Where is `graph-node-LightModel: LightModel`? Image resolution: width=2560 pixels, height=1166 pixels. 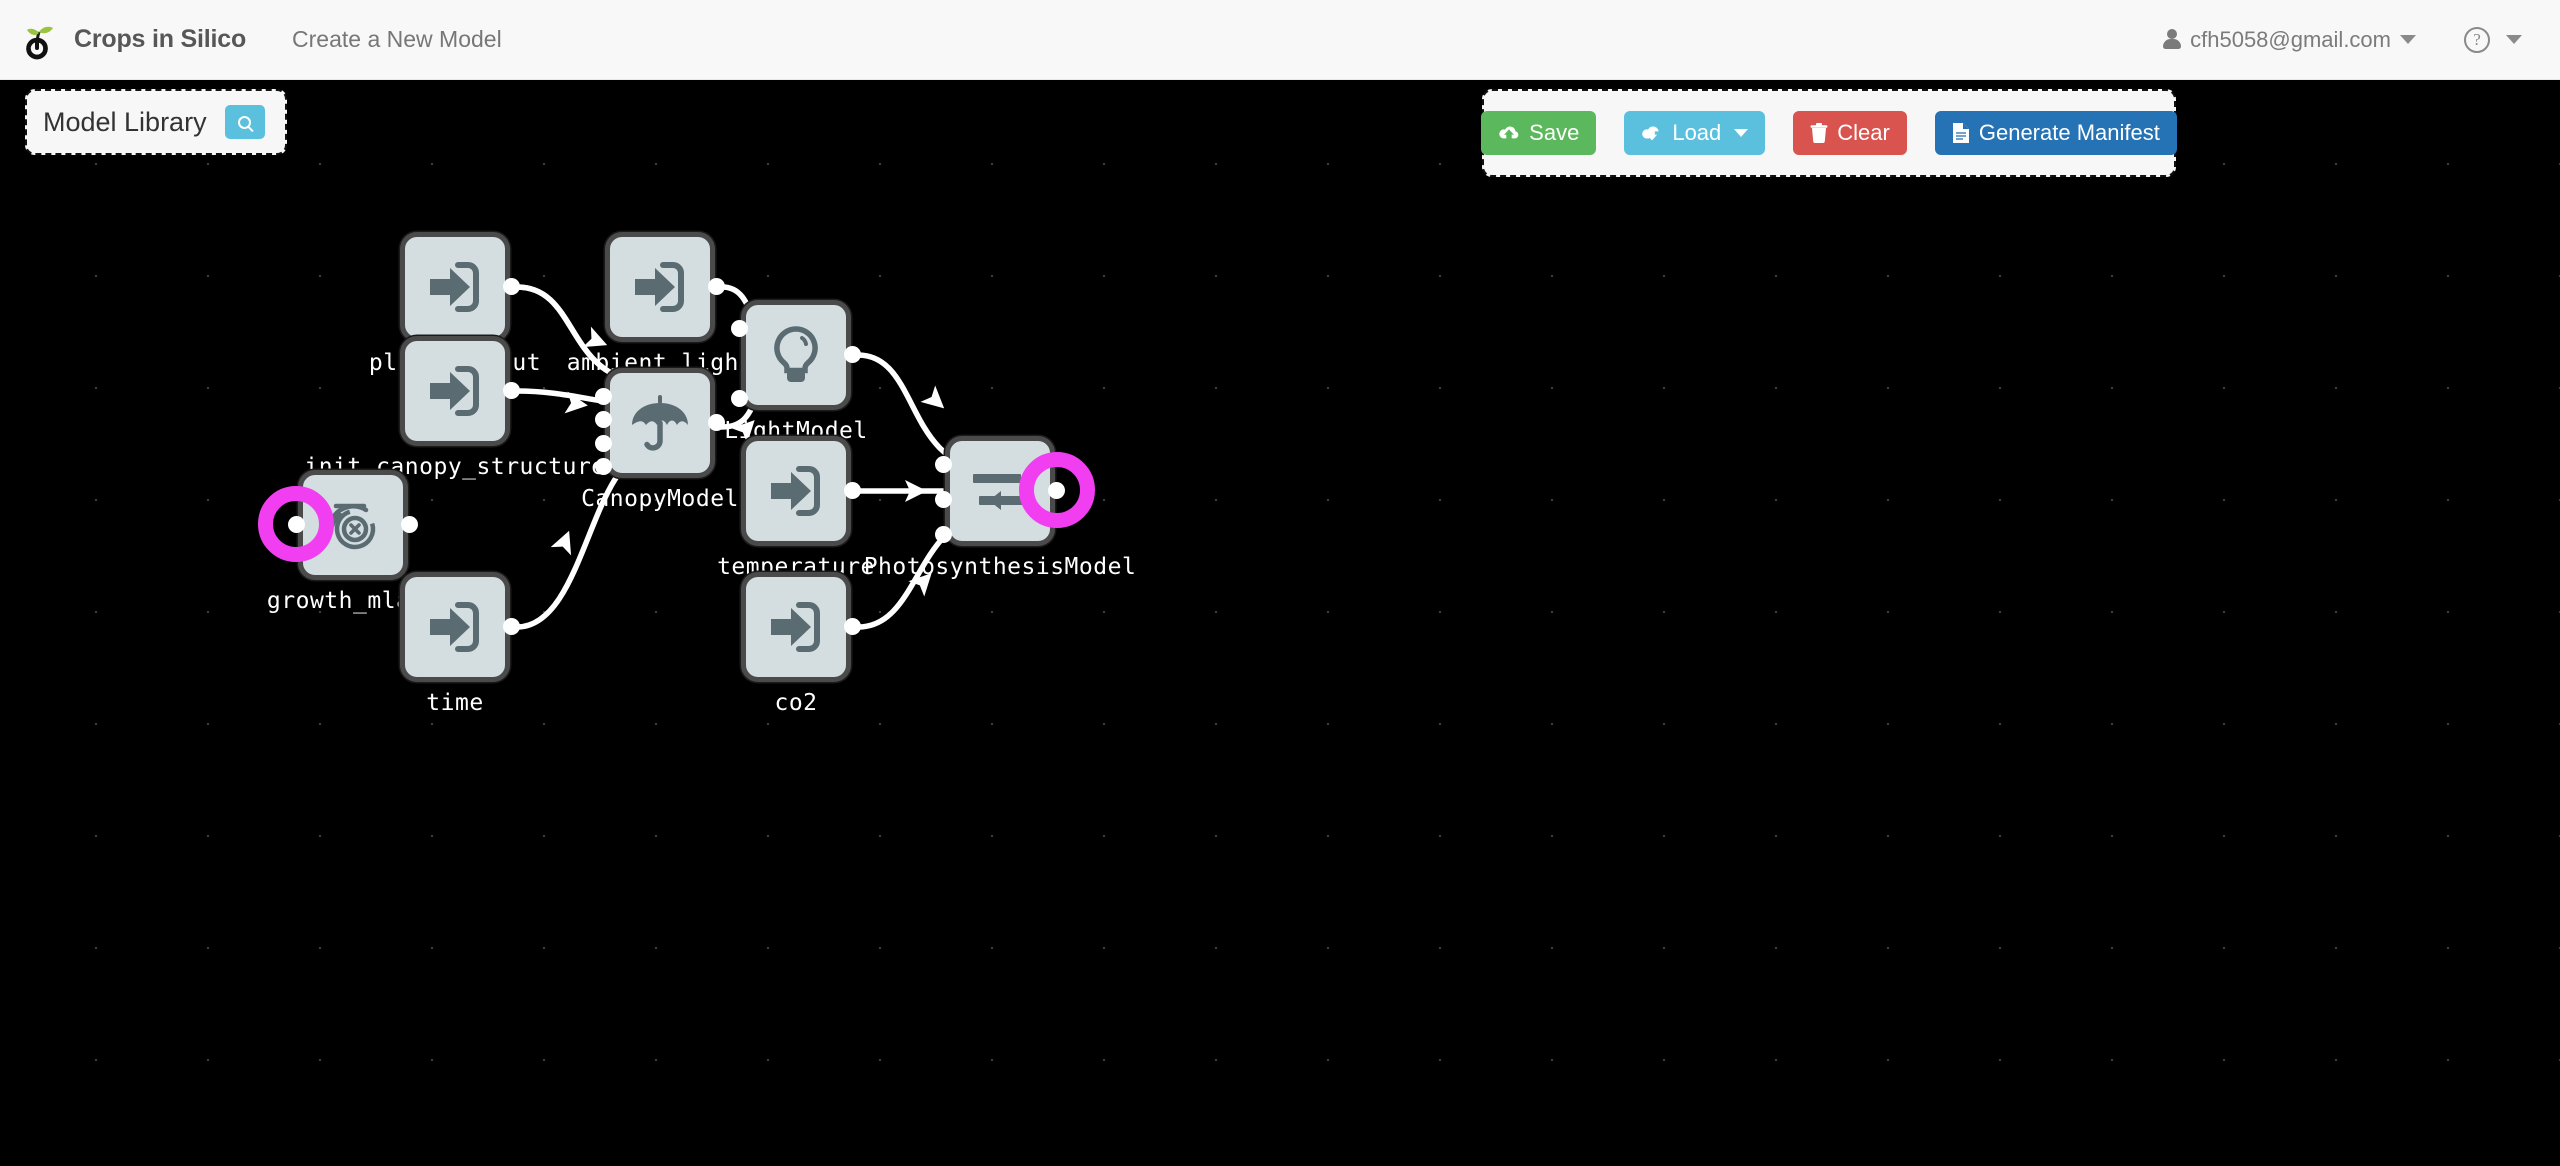
graph-node-LightModel: LightModel is located at coordinates (795, 372).